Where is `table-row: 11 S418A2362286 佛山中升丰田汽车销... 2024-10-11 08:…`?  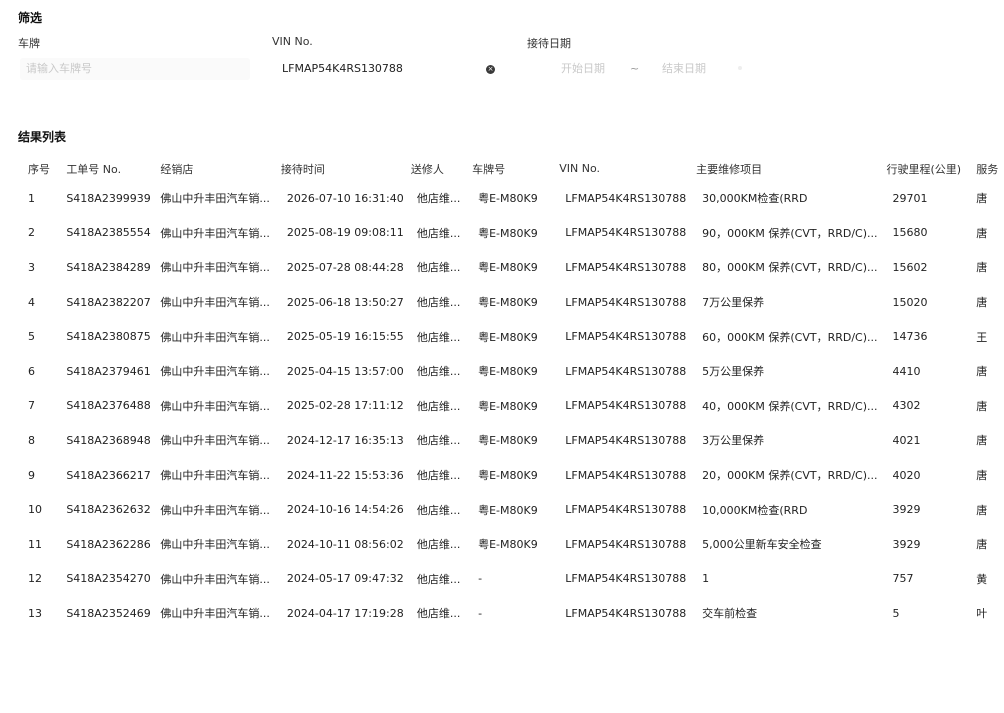
table-row: 11 S418A2362286 佛山中升丰田汽车销... 2024-10-11 08:… is located at coordinates (512, 544).